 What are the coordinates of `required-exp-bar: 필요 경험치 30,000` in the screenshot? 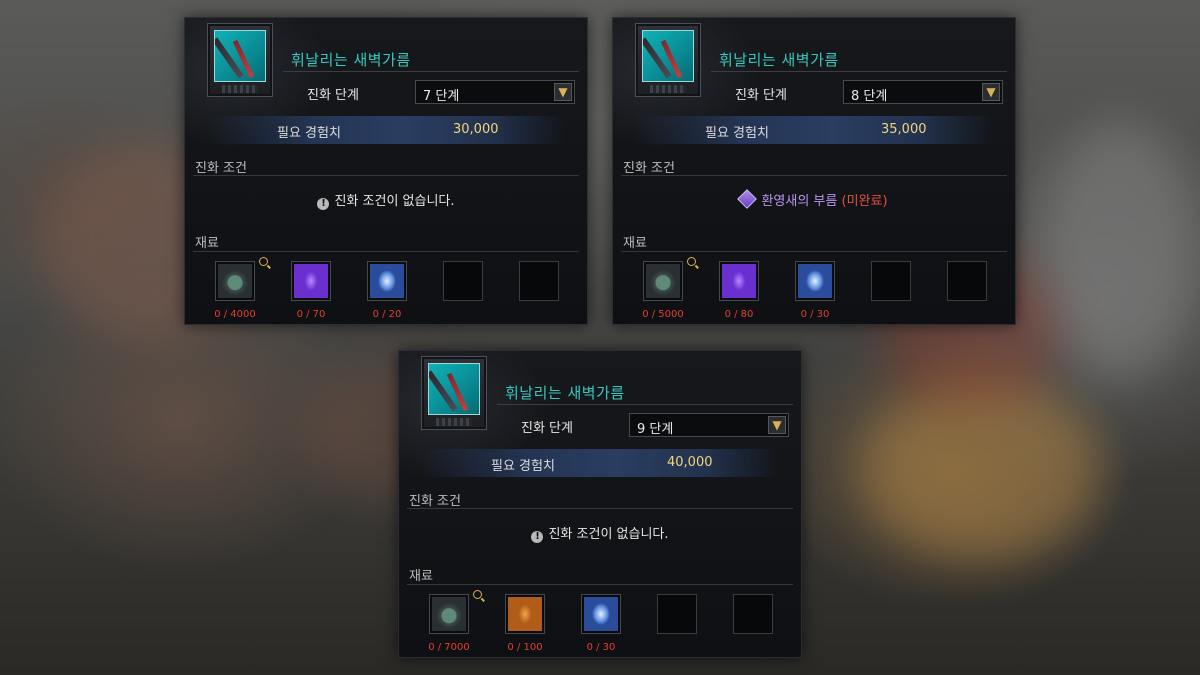 It's located at (386, 130).